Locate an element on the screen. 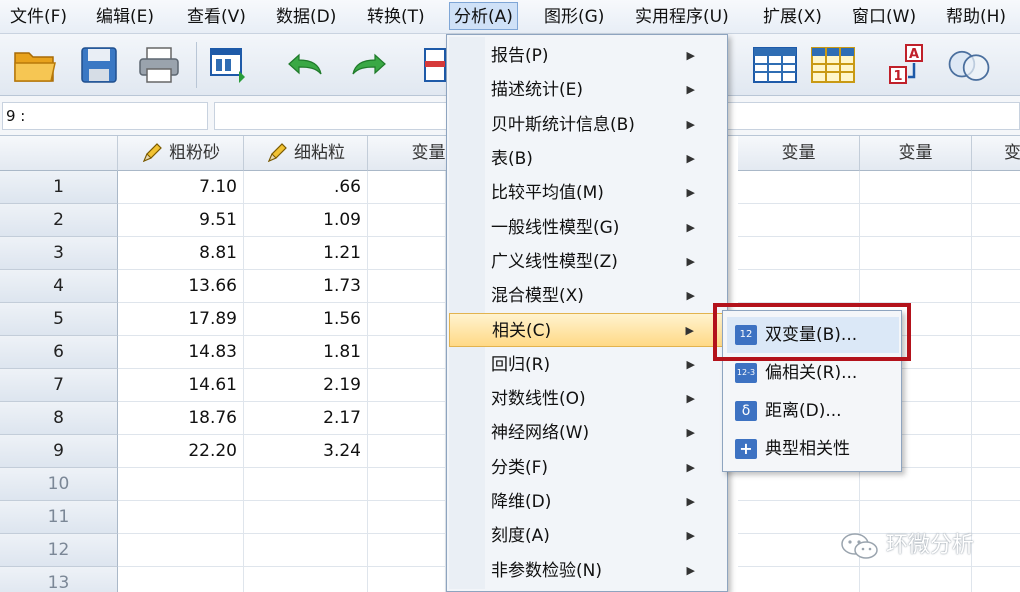  table-cell: 14.61 is located at coordinates (181, 385).